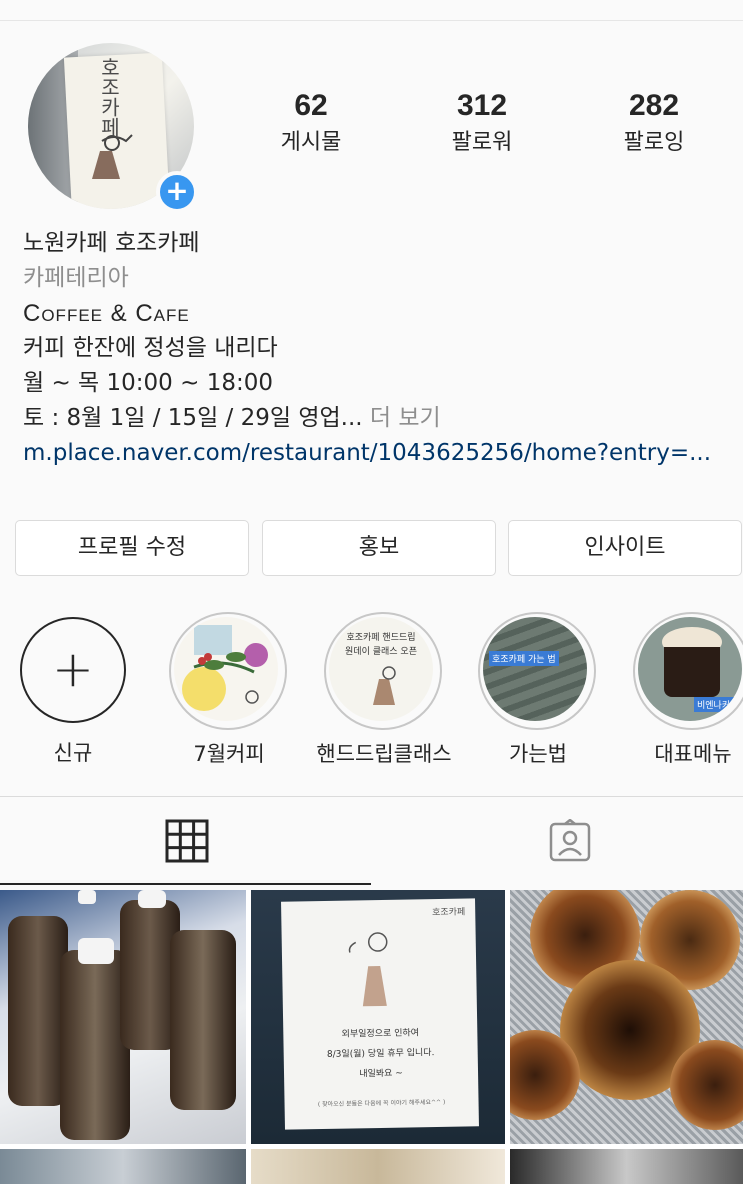  Describe the element at coordinates (111, 243) in the screenshot. I see `profile-name: 노원카페 호조카페` at that location.